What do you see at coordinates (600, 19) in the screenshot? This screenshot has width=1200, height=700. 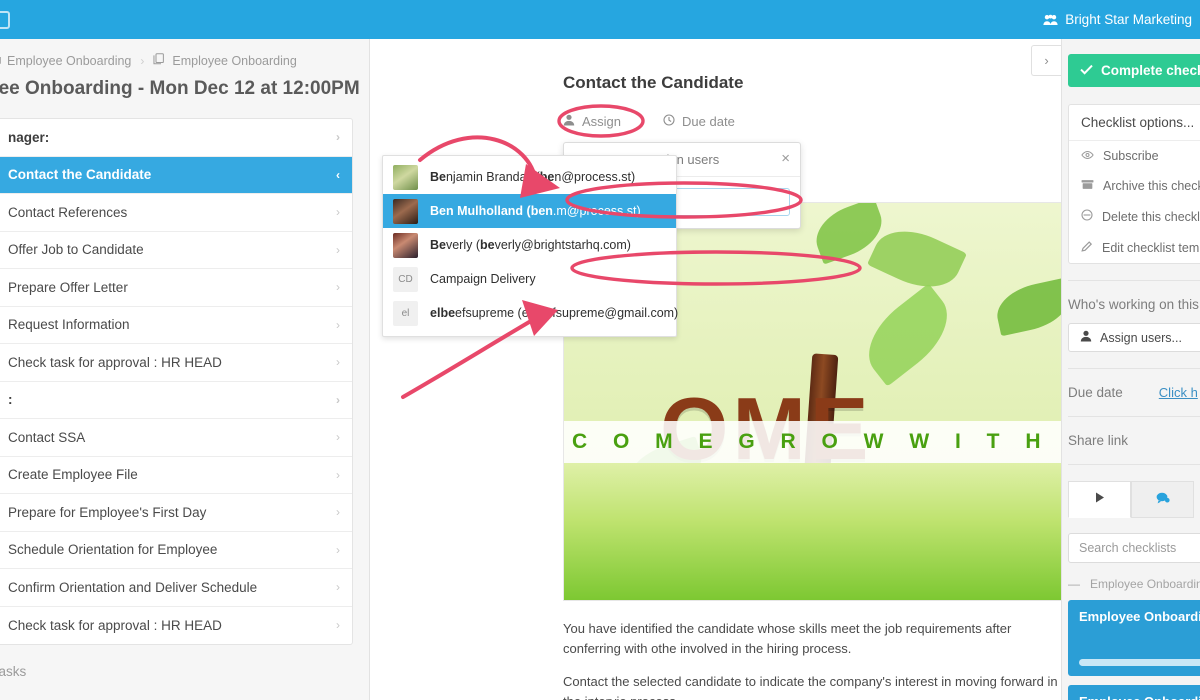 I see `top-navigation-bar: Bright Star Marketing` at bounding box center [600, 19].